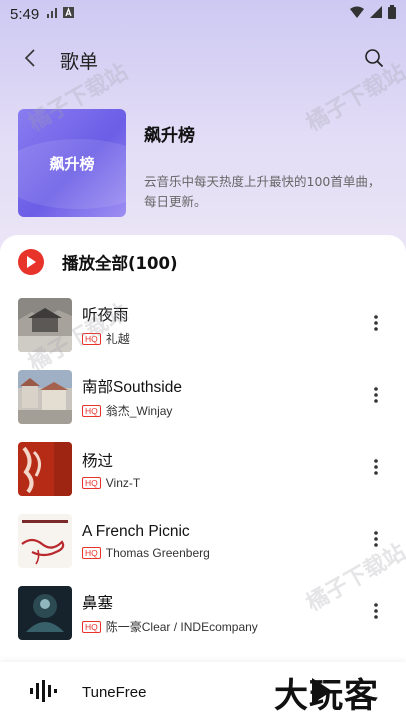  I want to click on search-icon, so click(374, 60).